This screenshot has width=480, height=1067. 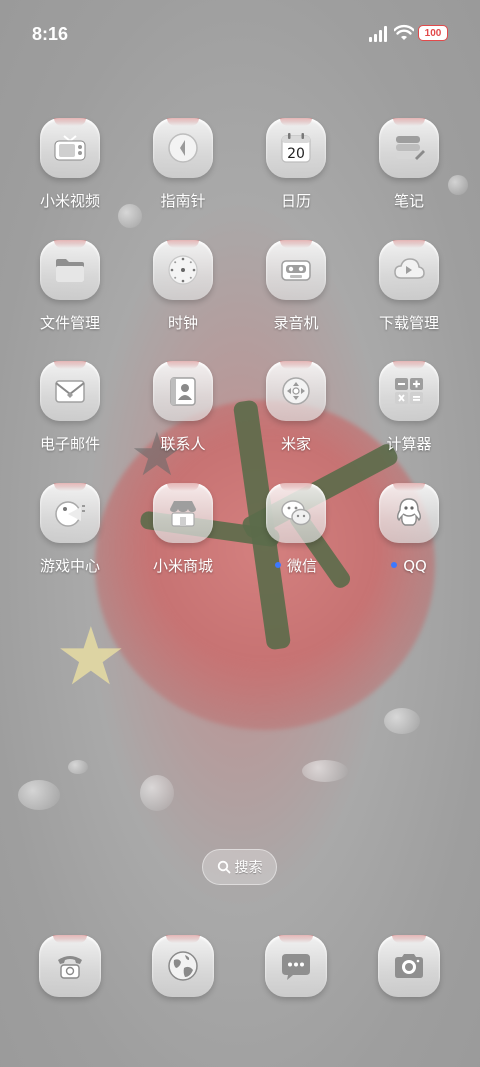 What do you see at coordinates (408, 323) in the screenshot?
I see `app-label: 下载管理` at bounding box center [408, 323].